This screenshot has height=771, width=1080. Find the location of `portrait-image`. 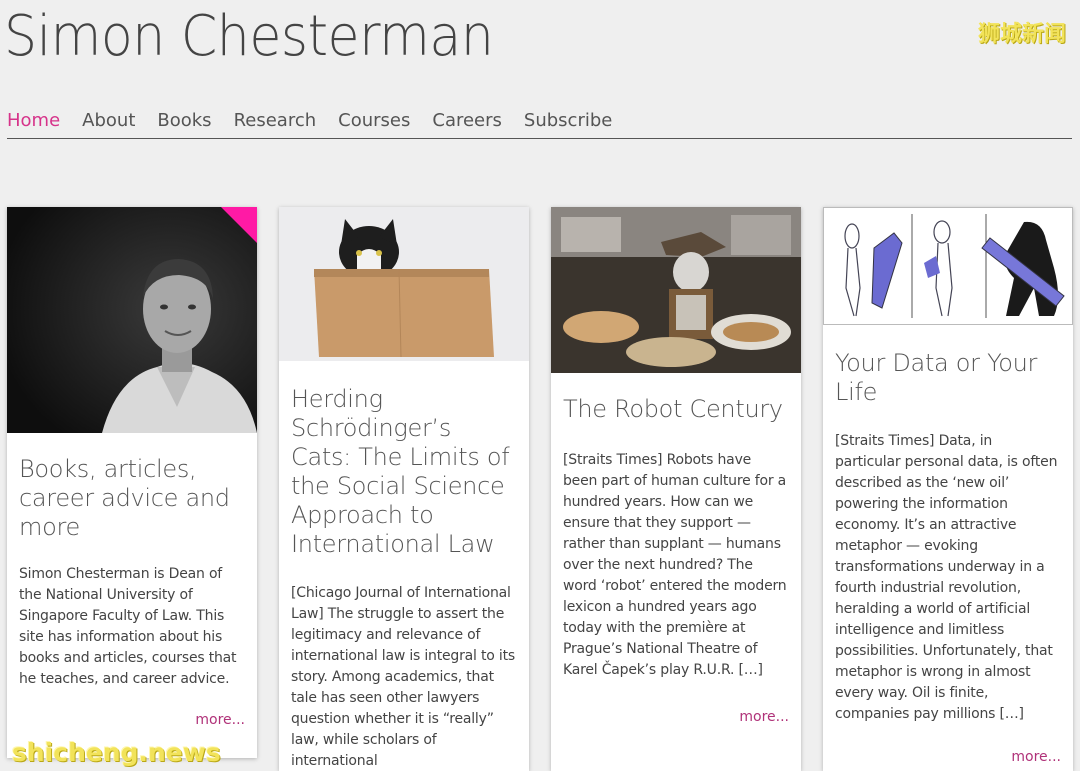

portrait-image is located at coordinates (132, 320).